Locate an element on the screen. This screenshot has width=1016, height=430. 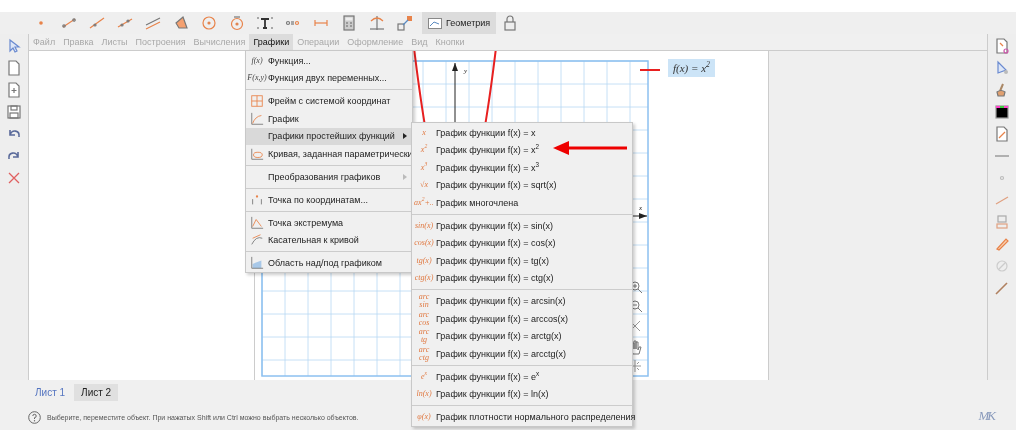
menu-item: x$^{3}$ График функции f(x) = x$^{3}$ is located at coordinates (522, 168).